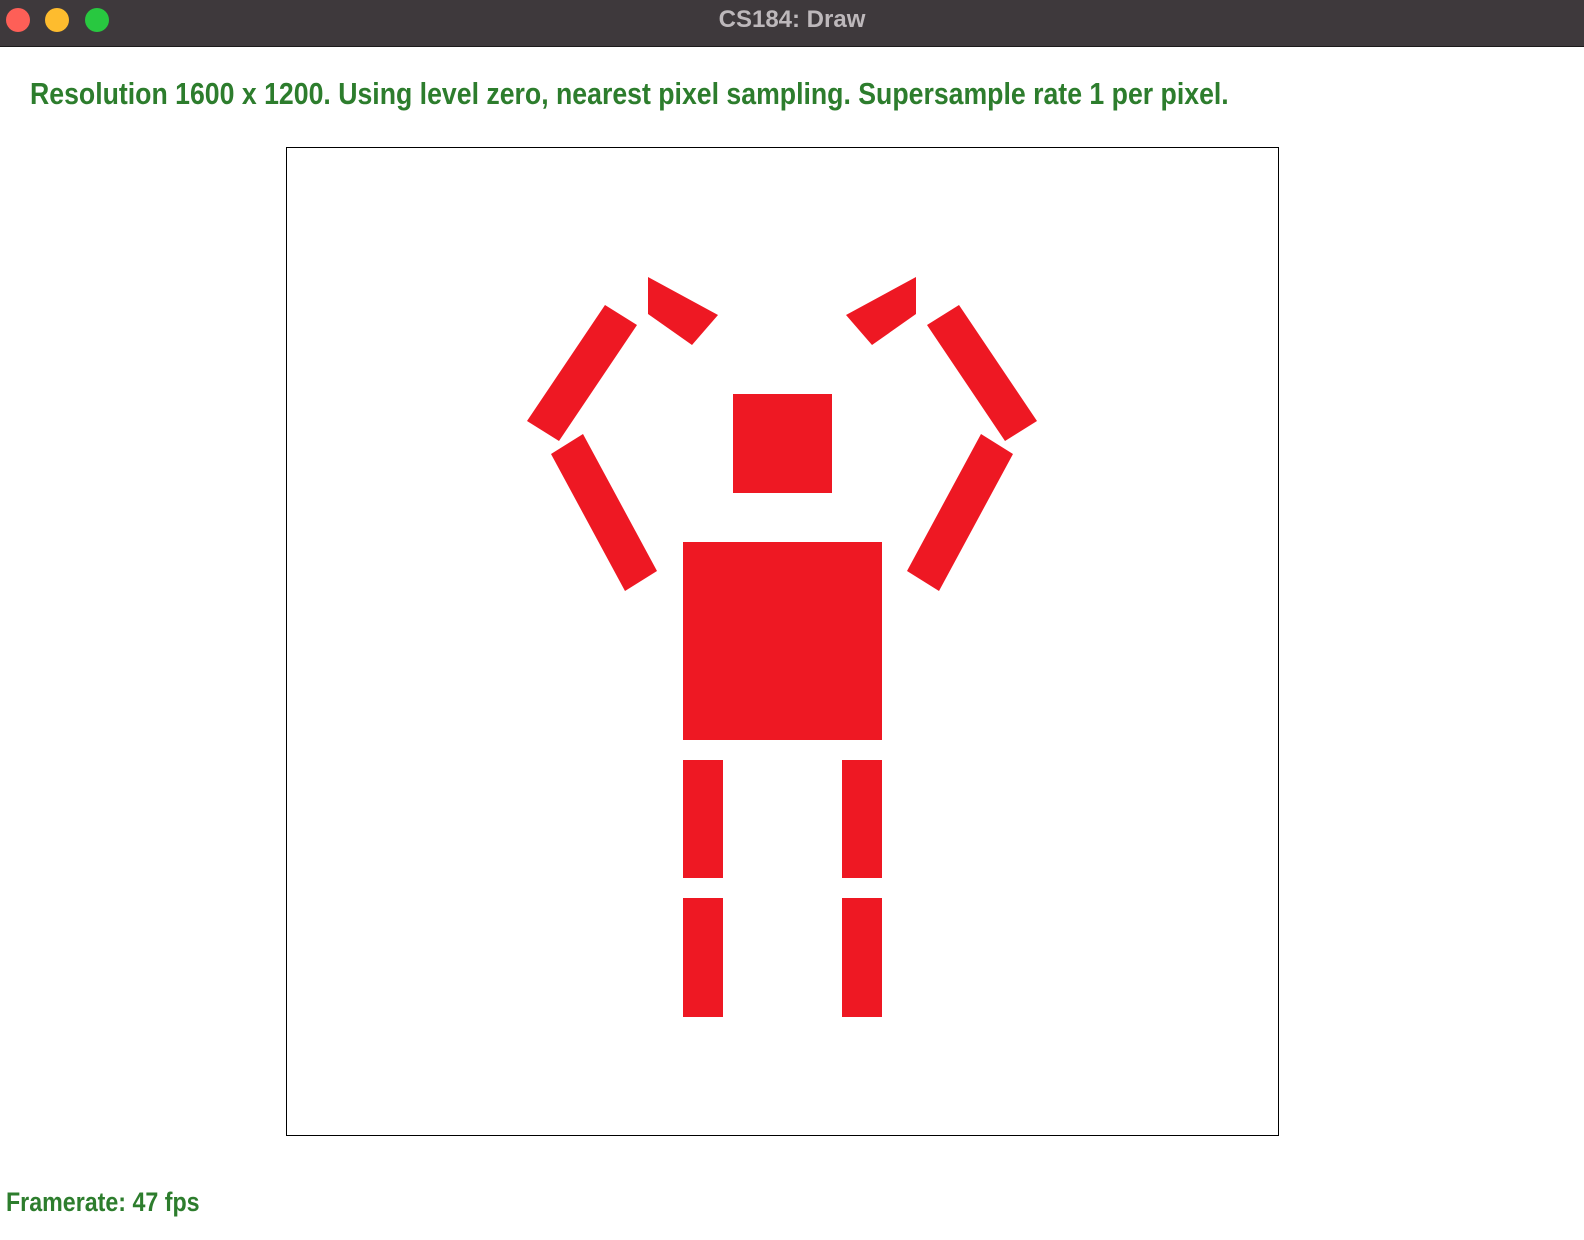 The height and width of the screenshot is (1240, 1584). Describe the element at coordinates (582, 373) in the screenshot. I see `robot-left-forearm` at that location.